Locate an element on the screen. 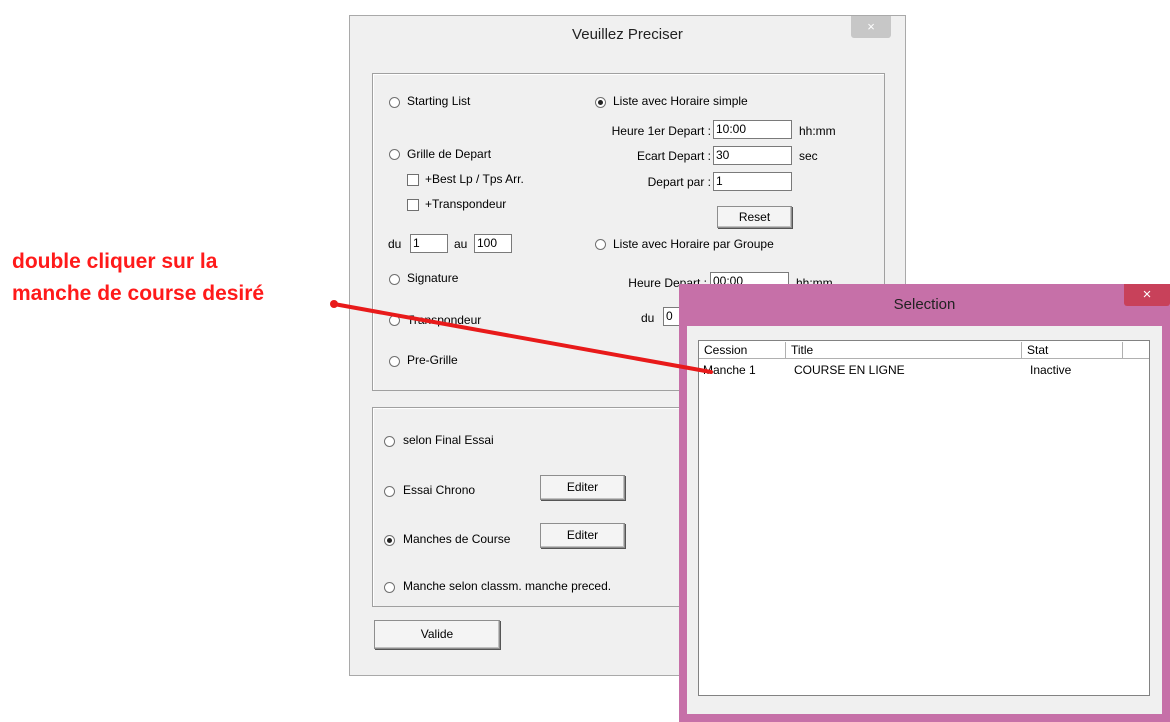 This screenshot has width=1170, height=722. arrow-line is located at coordinates (522, 338).